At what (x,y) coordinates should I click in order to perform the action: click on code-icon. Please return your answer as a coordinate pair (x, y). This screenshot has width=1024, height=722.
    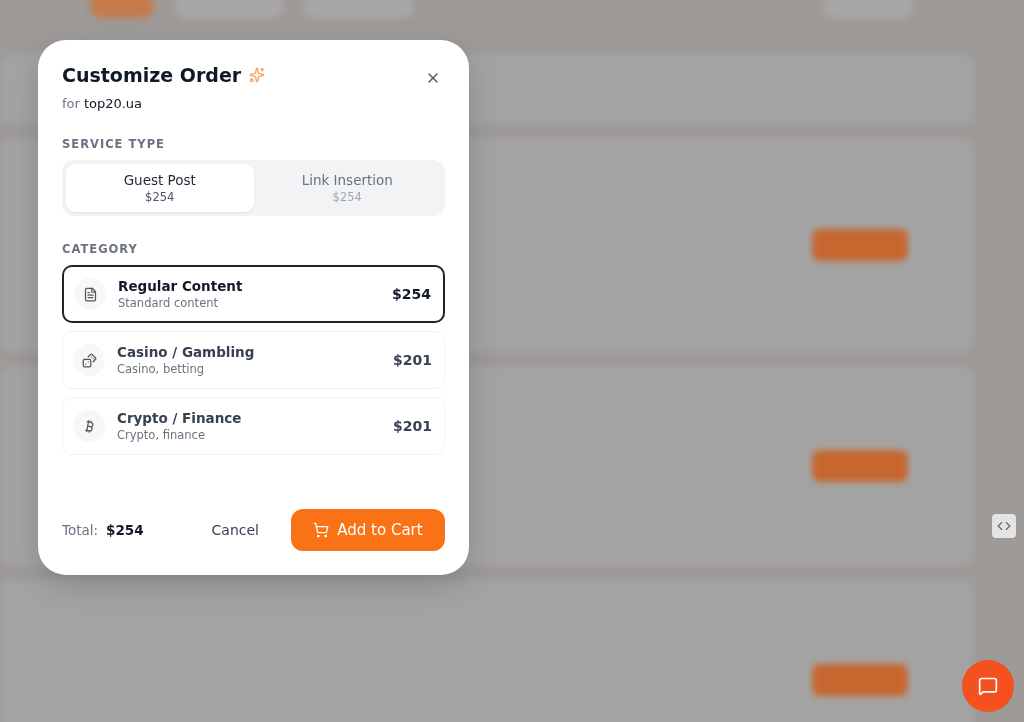
    Looking at the image, I should click on (1004, 526).